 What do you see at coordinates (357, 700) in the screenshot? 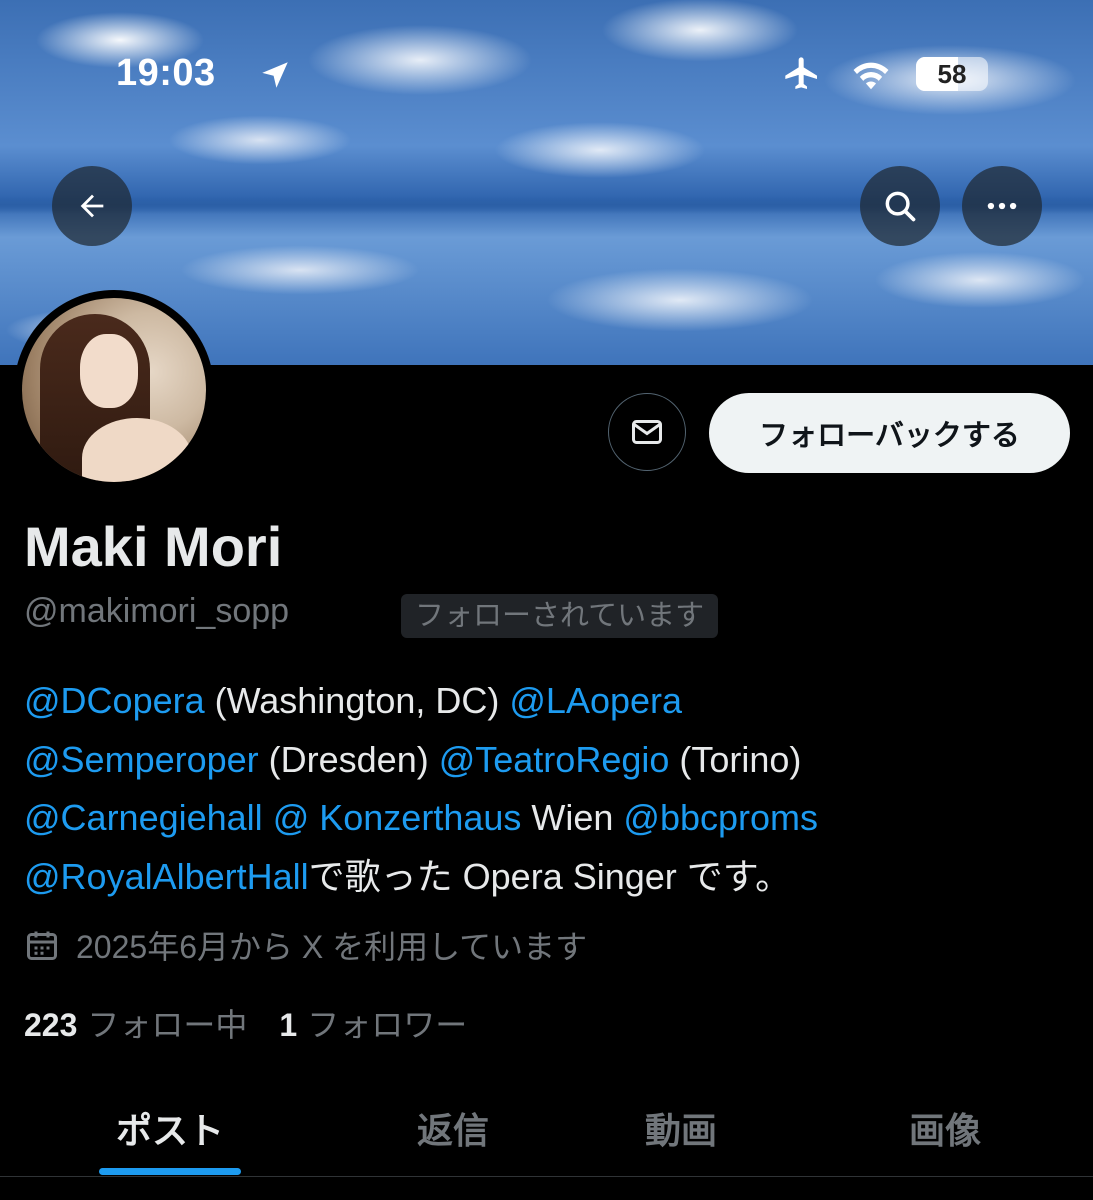
I see `bio-text: (Washington, DC)` at bounding box center [357, 700].